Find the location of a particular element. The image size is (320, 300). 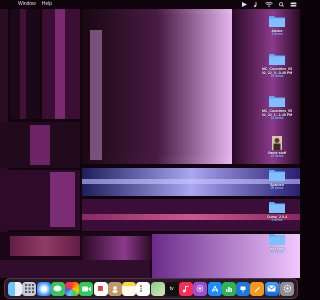

desktop-folder-spanish: Spanish 26 items is located at coordinates (277, 179).